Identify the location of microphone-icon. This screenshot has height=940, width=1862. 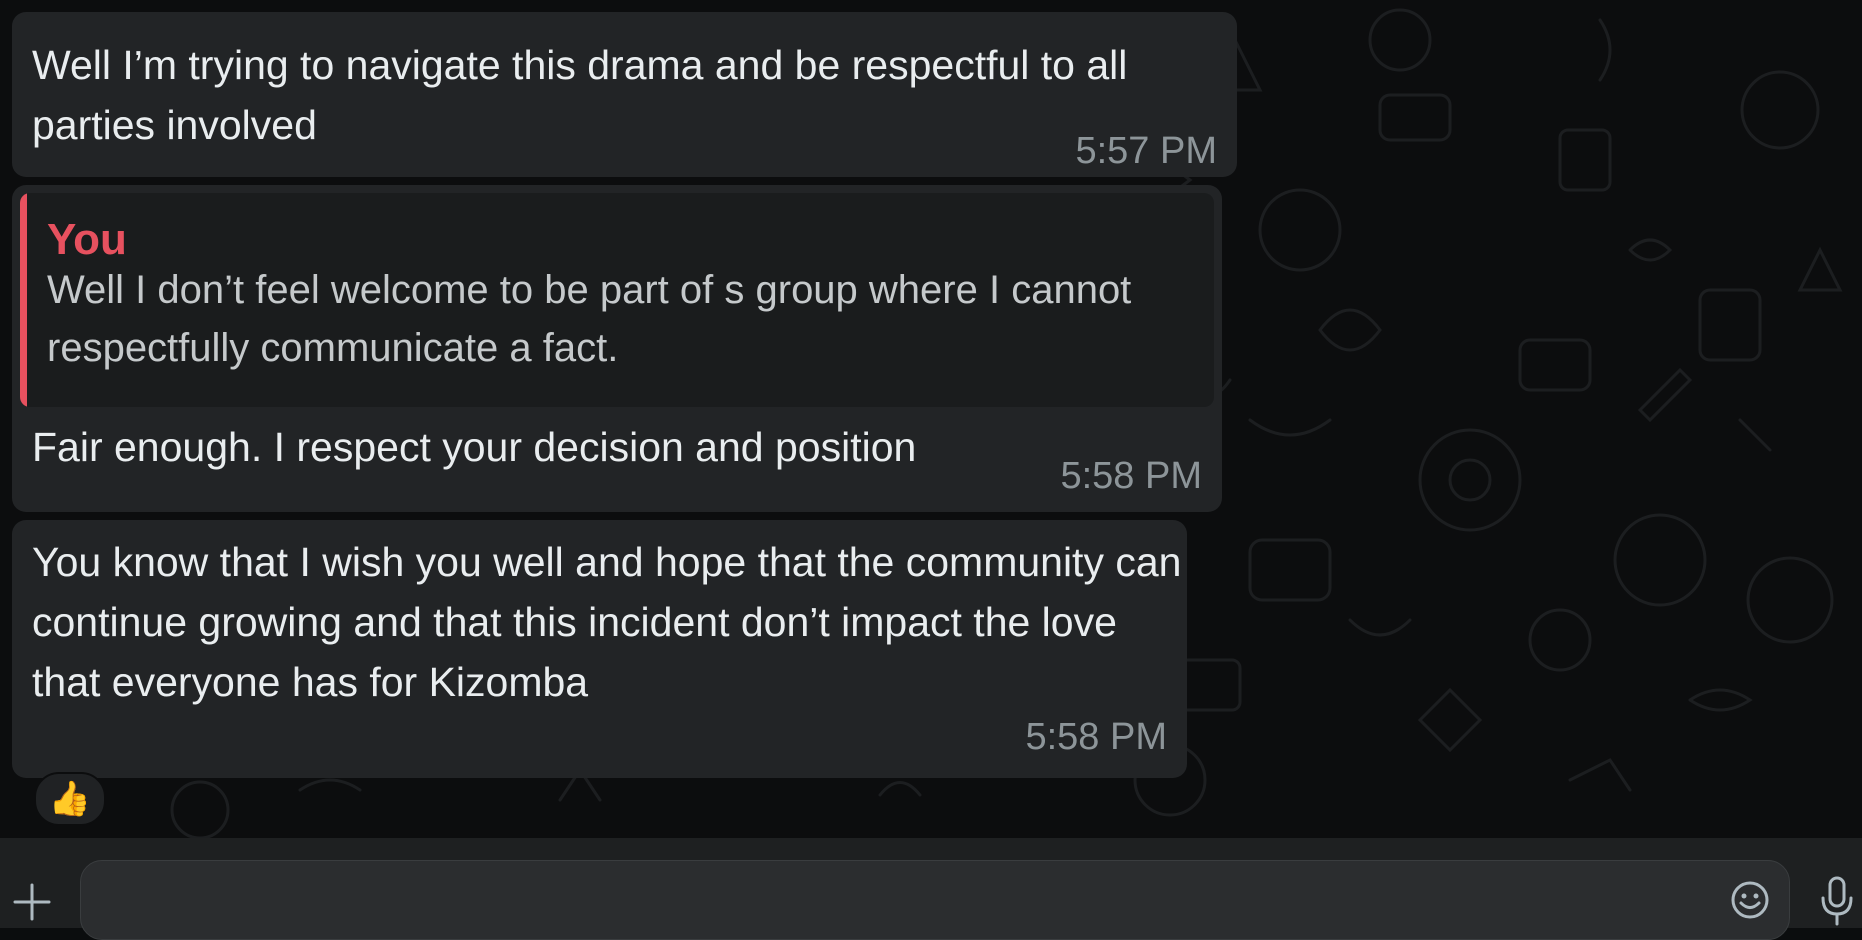
(1837, 901).